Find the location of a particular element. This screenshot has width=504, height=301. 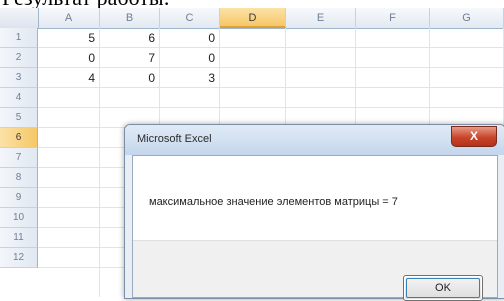

page-caption: Результат работы: is located at coordinates (252, 4).